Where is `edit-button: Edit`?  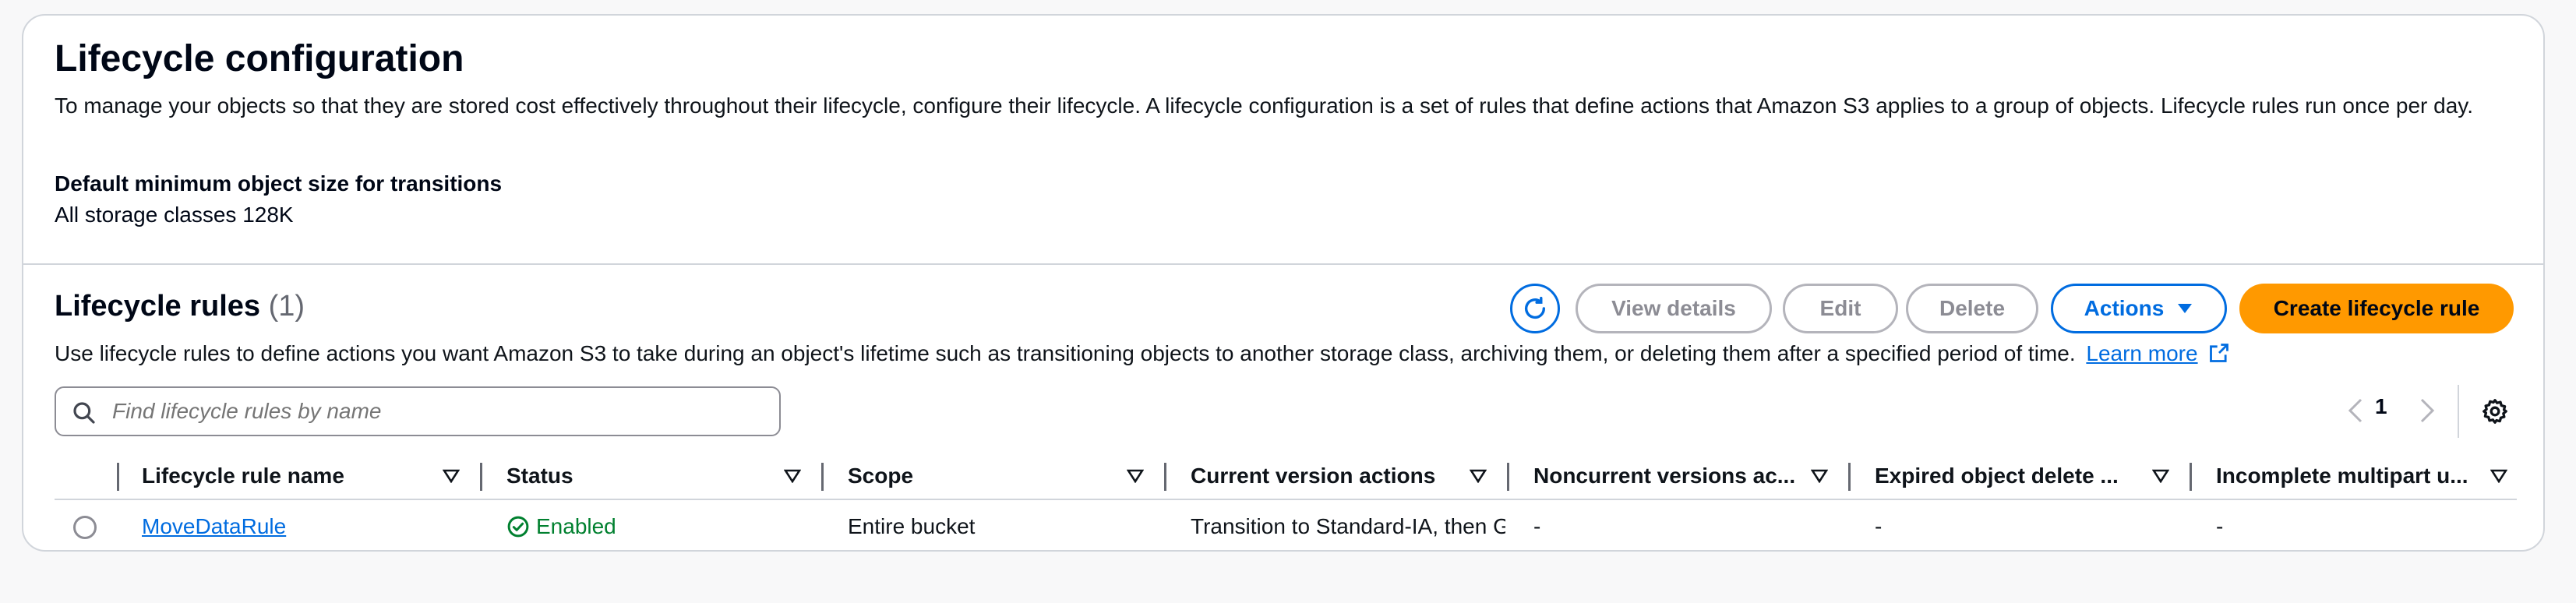 edit-button: Edit is located at coordinates (1840, 308).